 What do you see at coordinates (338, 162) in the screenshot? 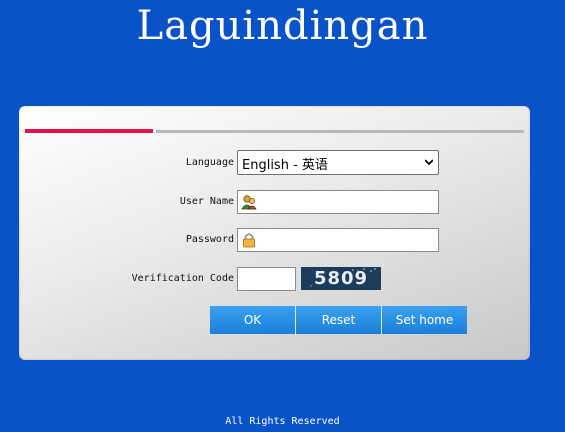
I see `language-select: English - 英语` at bounding box center [338, 162].